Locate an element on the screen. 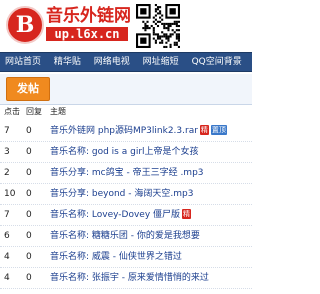 This screenshot has height=294, width=320. row-clicks: 2 is located at coordinates (7, 173).